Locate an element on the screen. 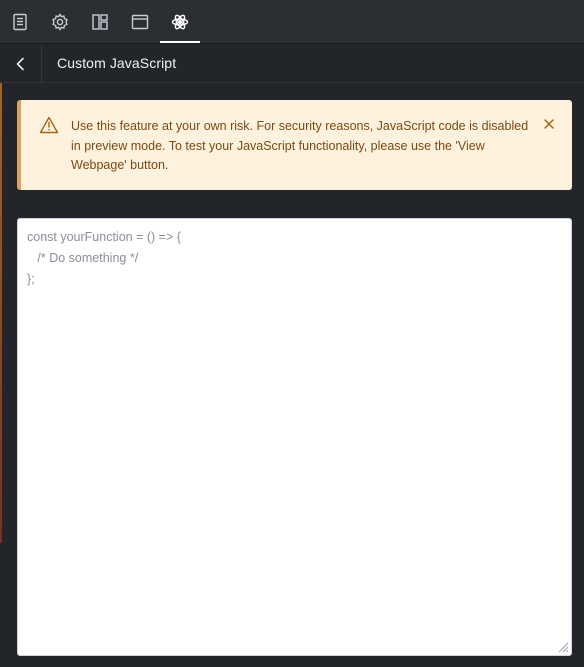 The width and height of the screenshot is (584, 667). resize-handle-icon is located at coordinates (563, 647).